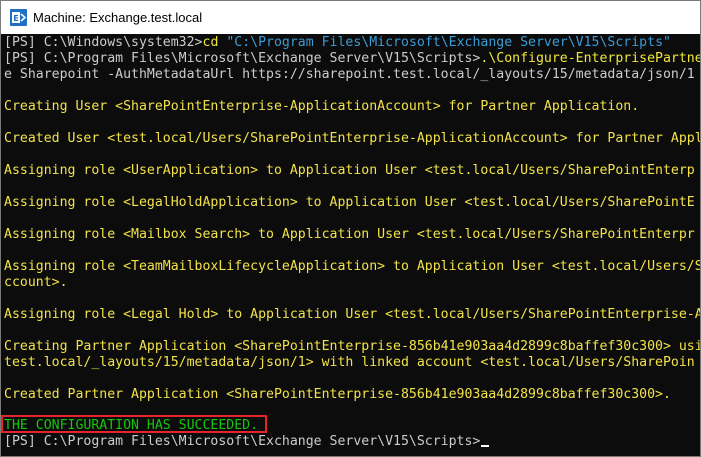 The width and height of the screenshot is (701, 457). I want to click on success-highlight-box, so click(134, 424).